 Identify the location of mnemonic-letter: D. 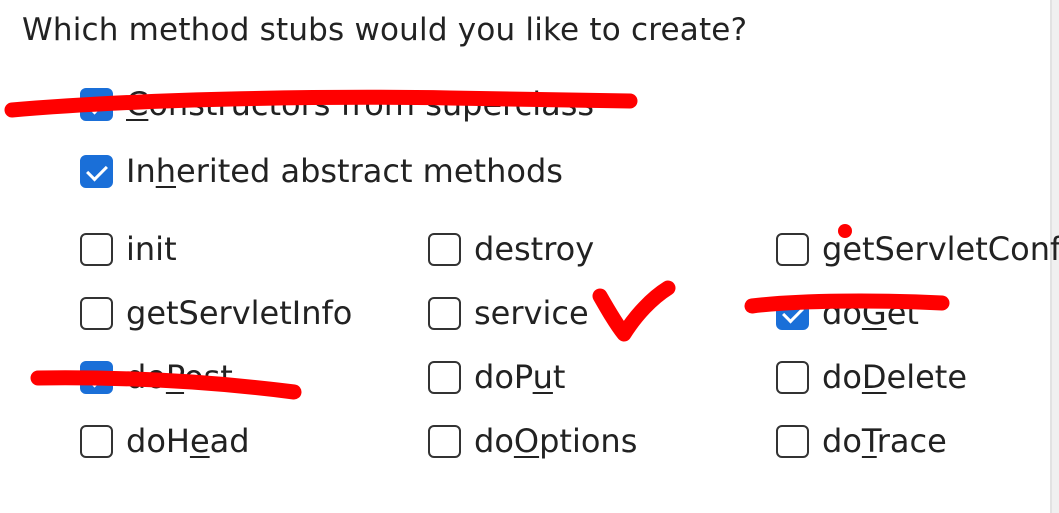
(874, 377).